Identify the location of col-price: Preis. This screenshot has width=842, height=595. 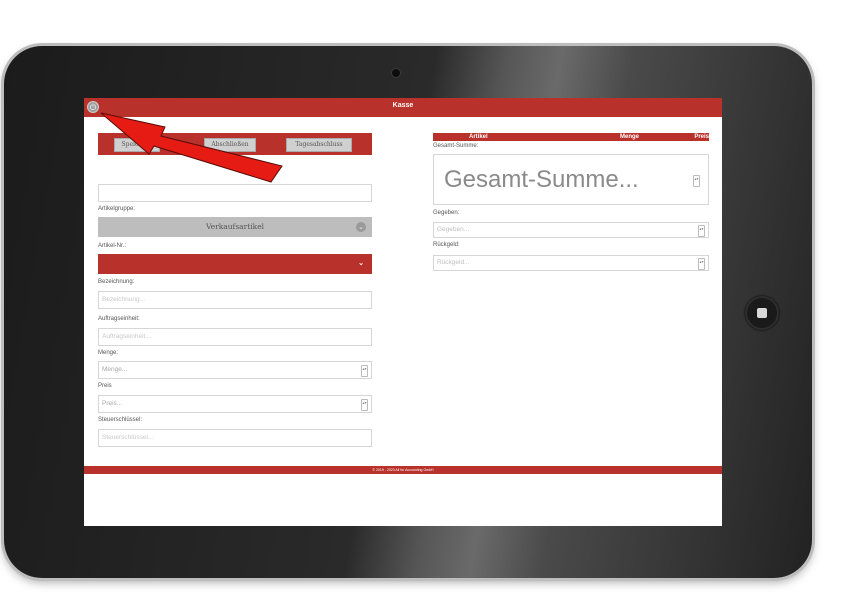
(701, 137).